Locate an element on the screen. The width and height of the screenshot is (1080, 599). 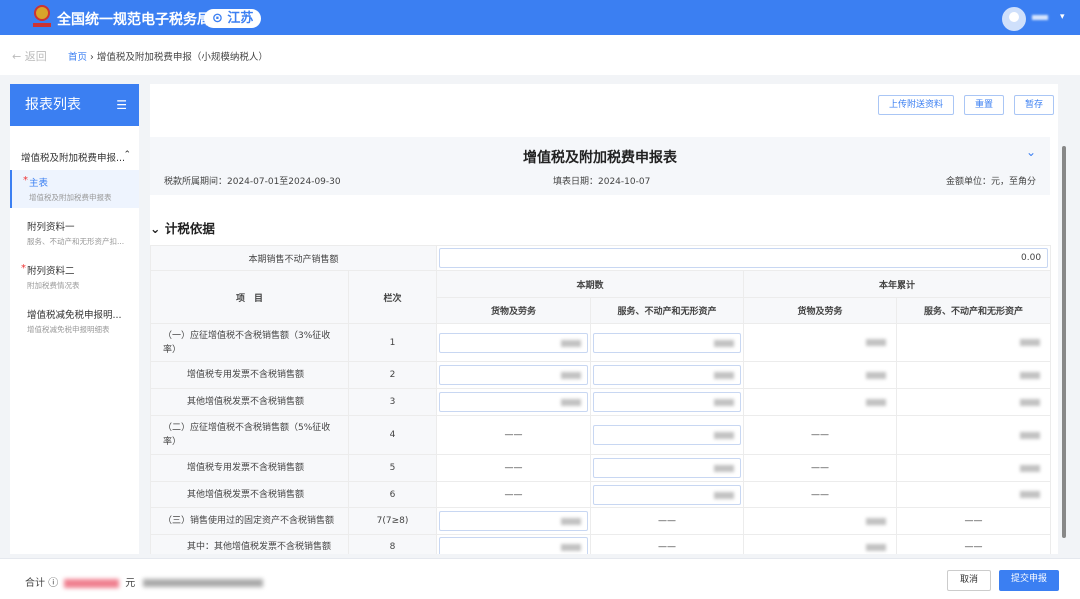
sidebar-item-title: 附列资料一 is located at coordinates (51, 227).